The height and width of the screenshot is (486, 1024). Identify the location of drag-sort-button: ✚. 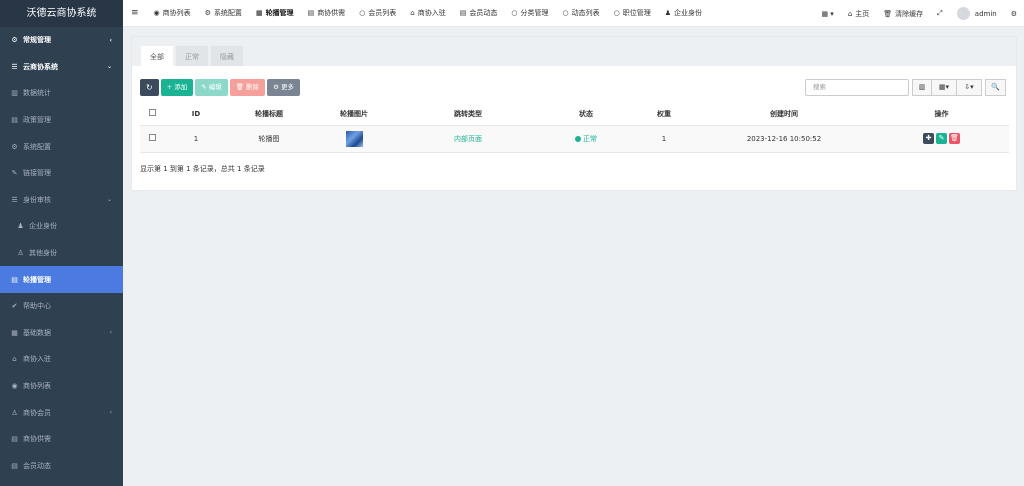
(928, 138).